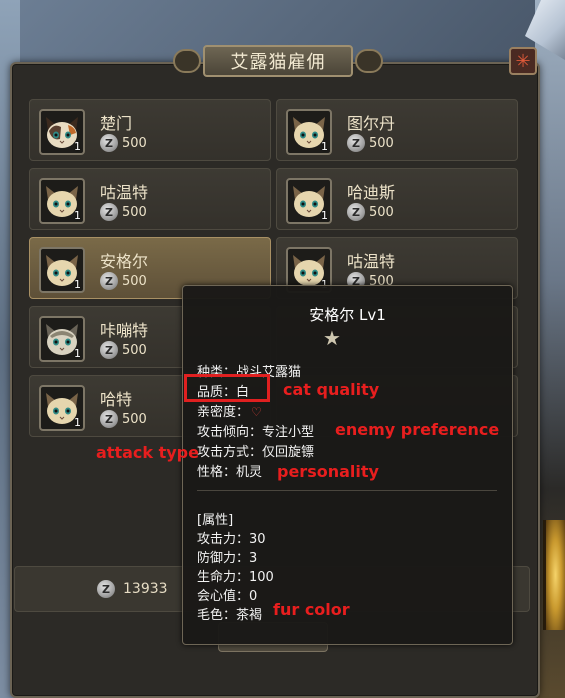  What do you see at coordinates (227, 558) in the screenshot?
I see `tooltip-defense: 防御力：3` at bounding box center [227, 558].